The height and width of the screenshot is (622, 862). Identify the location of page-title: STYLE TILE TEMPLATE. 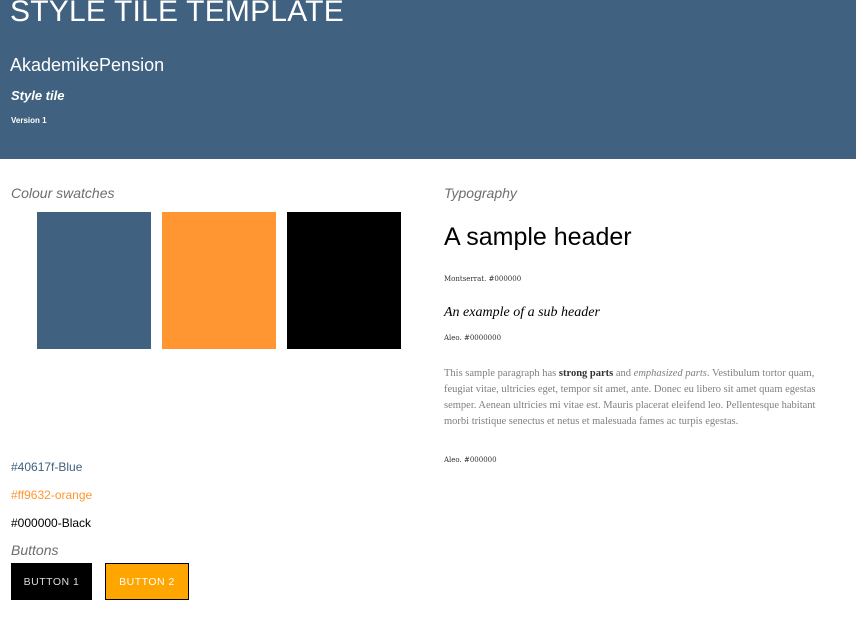
(177, 14).